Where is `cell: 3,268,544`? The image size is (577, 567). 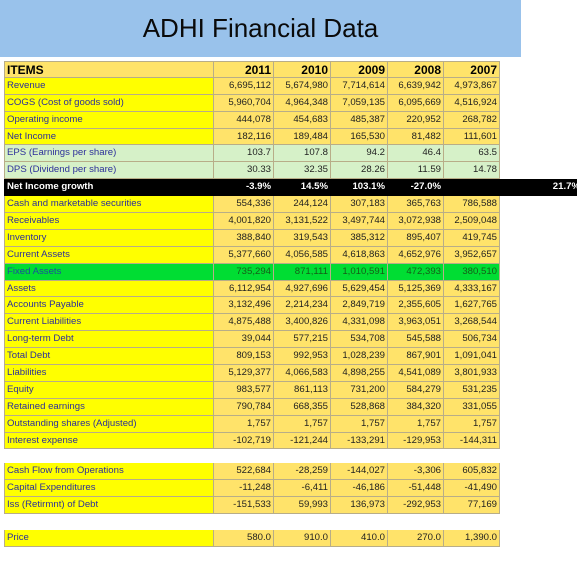
cell: 3,268,544 is located at coordinates (472, 323).